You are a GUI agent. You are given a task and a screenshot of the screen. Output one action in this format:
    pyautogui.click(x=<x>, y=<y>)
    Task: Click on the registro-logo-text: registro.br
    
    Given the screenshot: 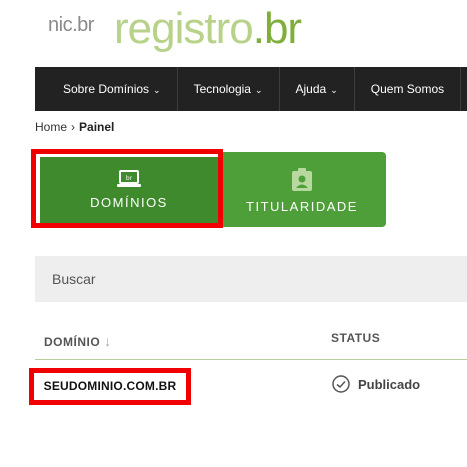 What is the action you would take?
    pyautogui.click(x=208, y=29)
    